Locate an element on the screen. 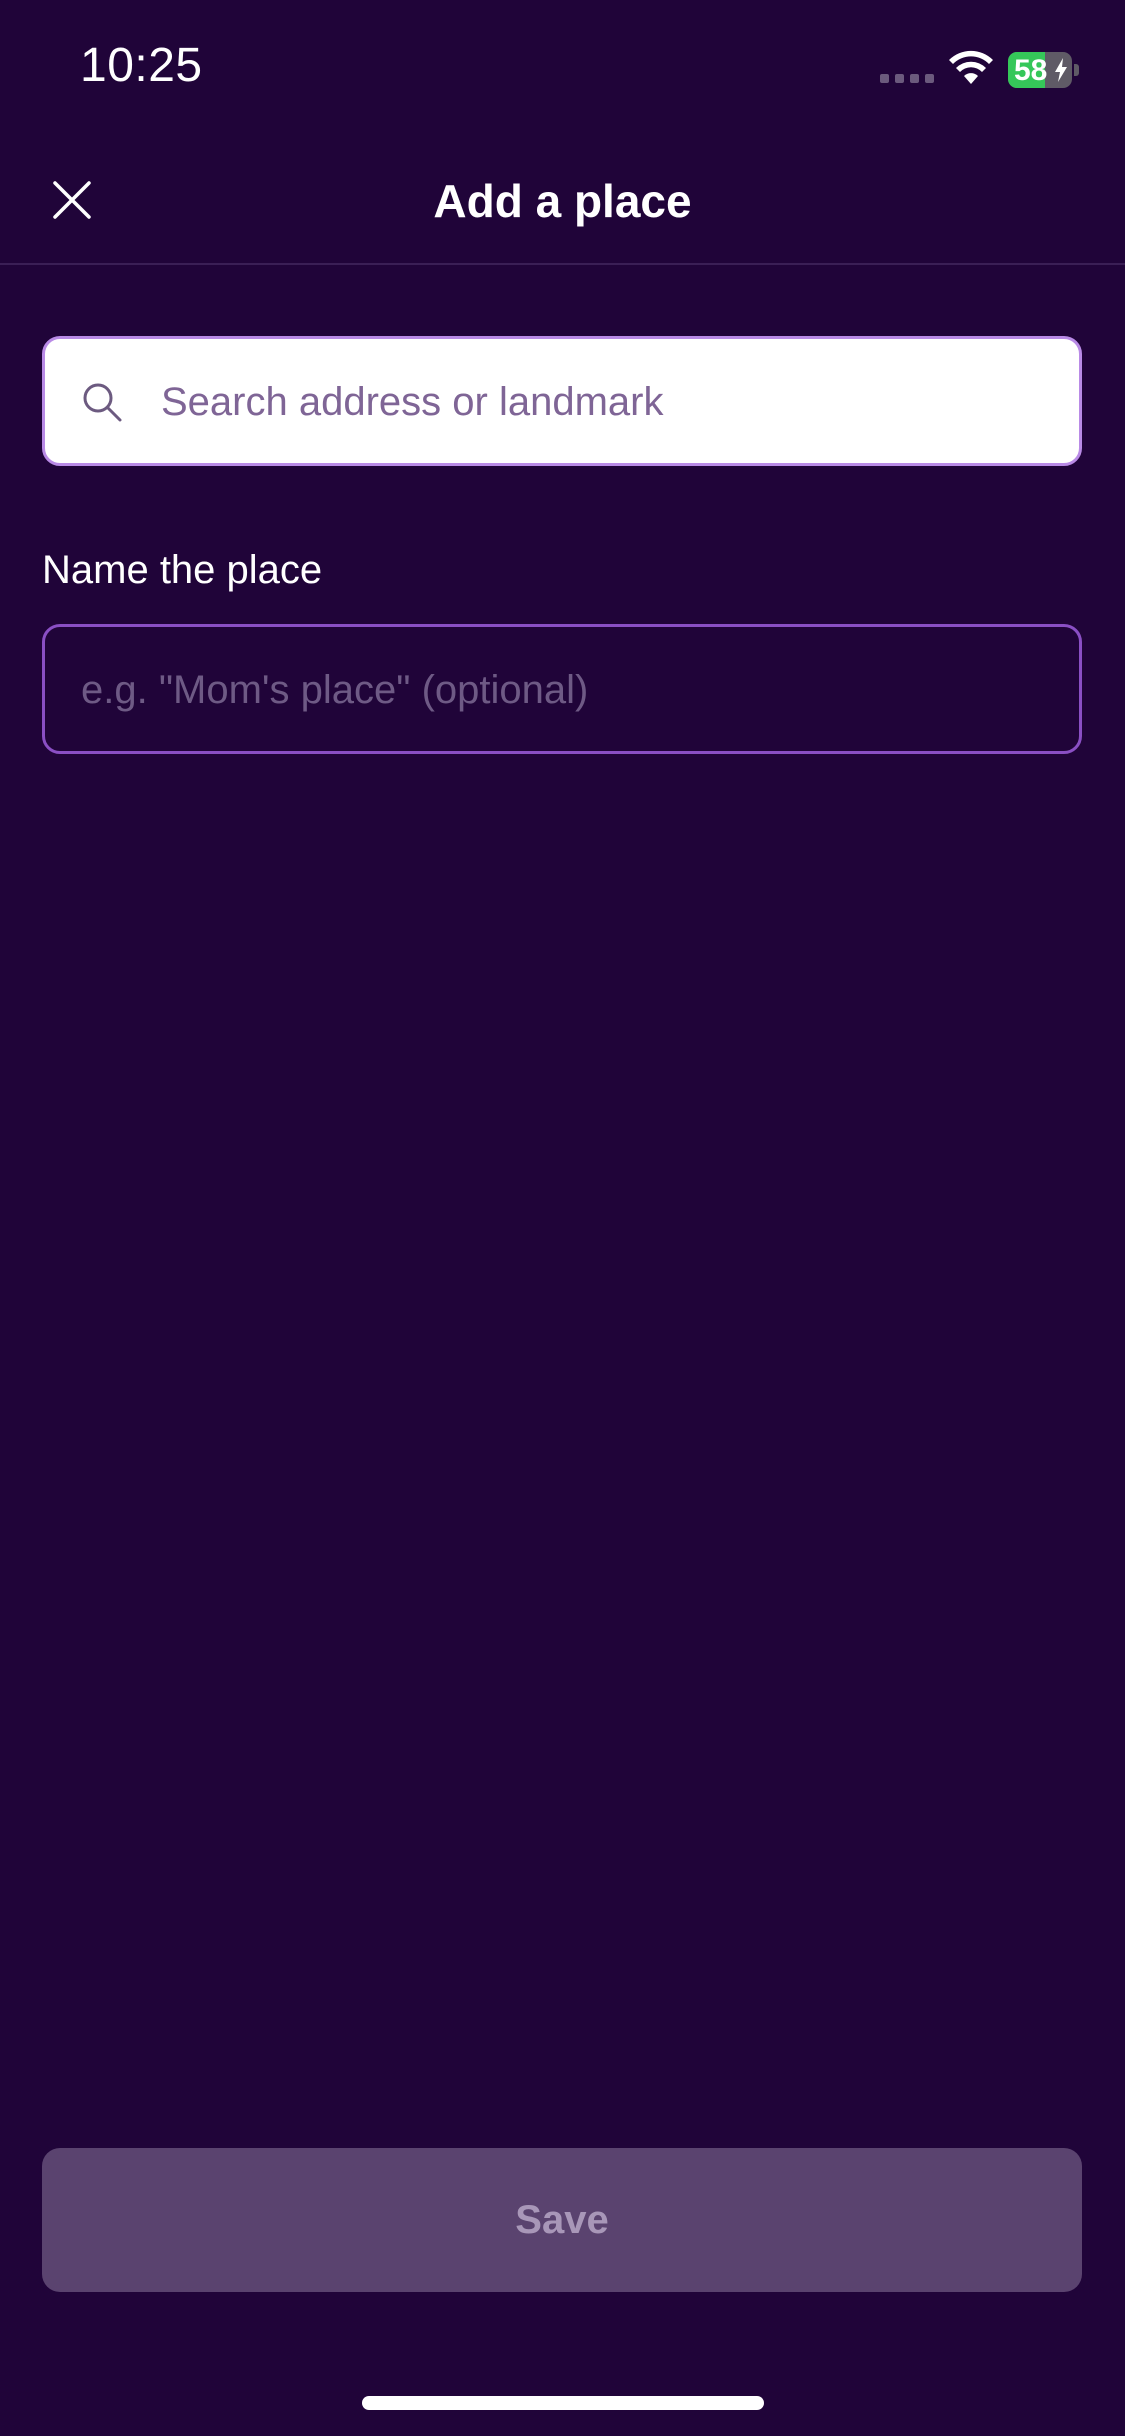  header: Add a place is located at coordinates (562, 202).